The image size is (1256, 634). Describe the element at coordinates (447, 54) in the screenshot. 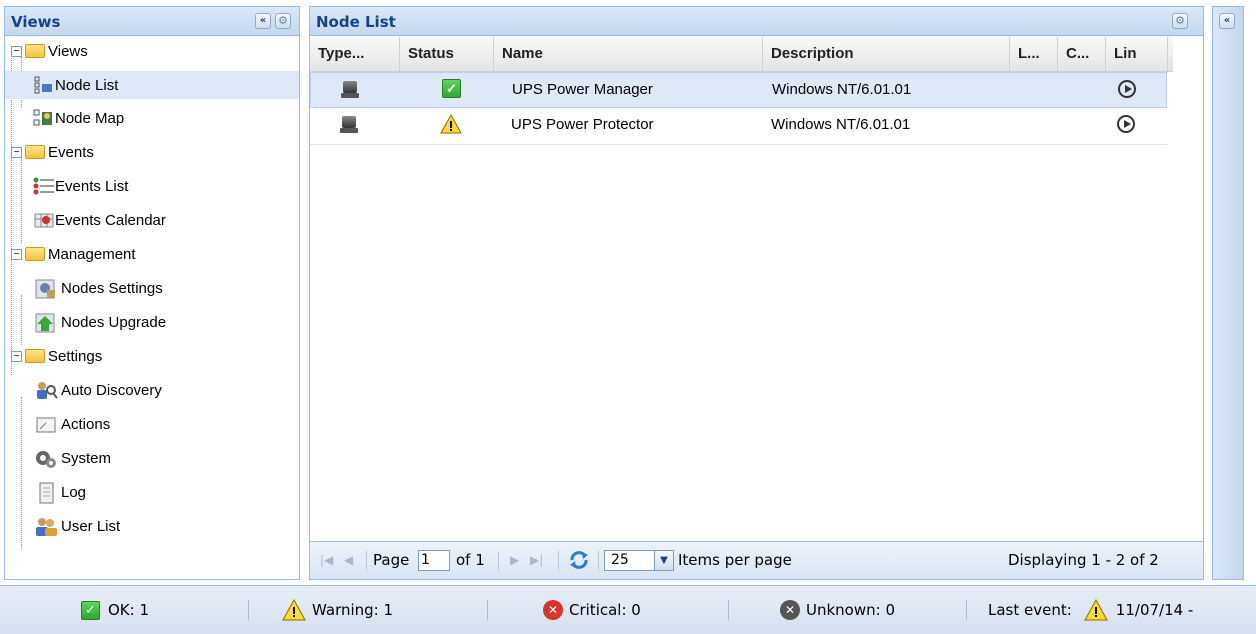

I see `column-status: Status` at that location.